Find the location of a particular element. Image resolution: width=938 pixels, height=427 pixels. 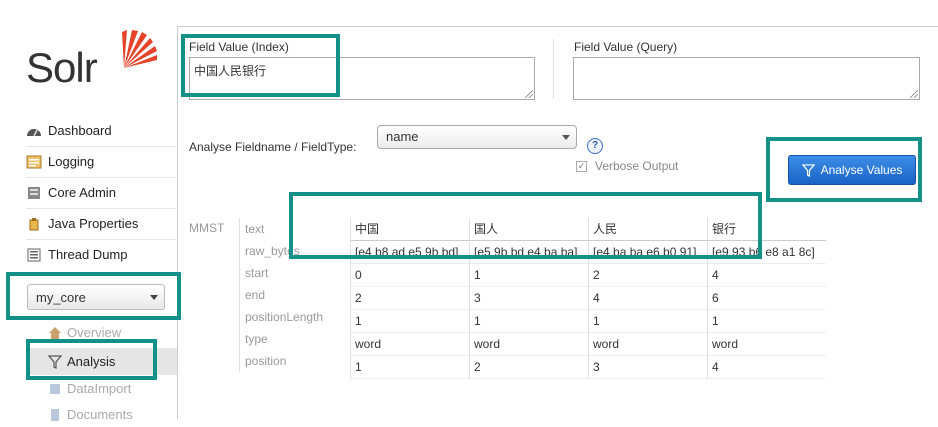

nav-core-admin-label: Core Admin is located at coordinates (82, 192).